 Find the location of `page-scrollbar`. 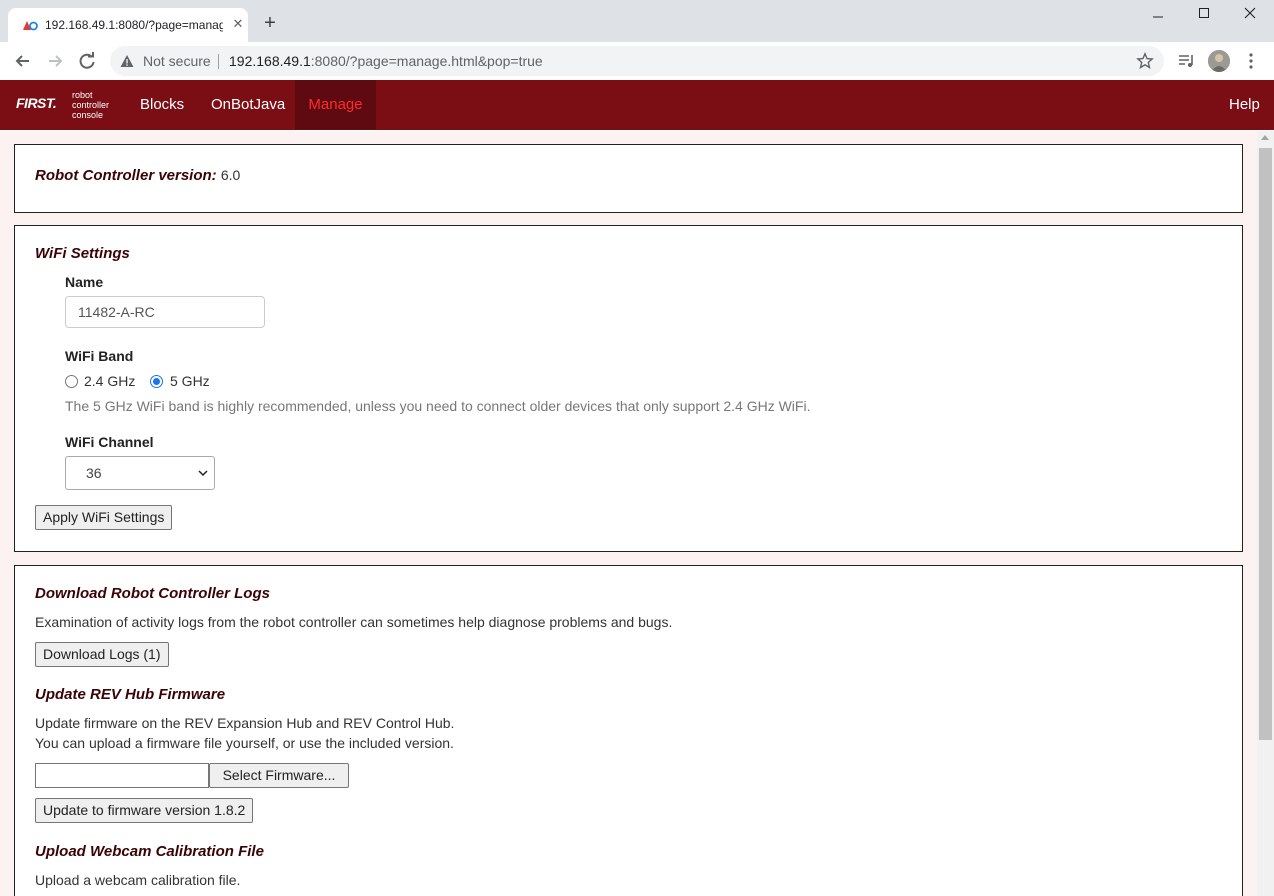

page-scrollbar is located at coordinates (1265, 513).